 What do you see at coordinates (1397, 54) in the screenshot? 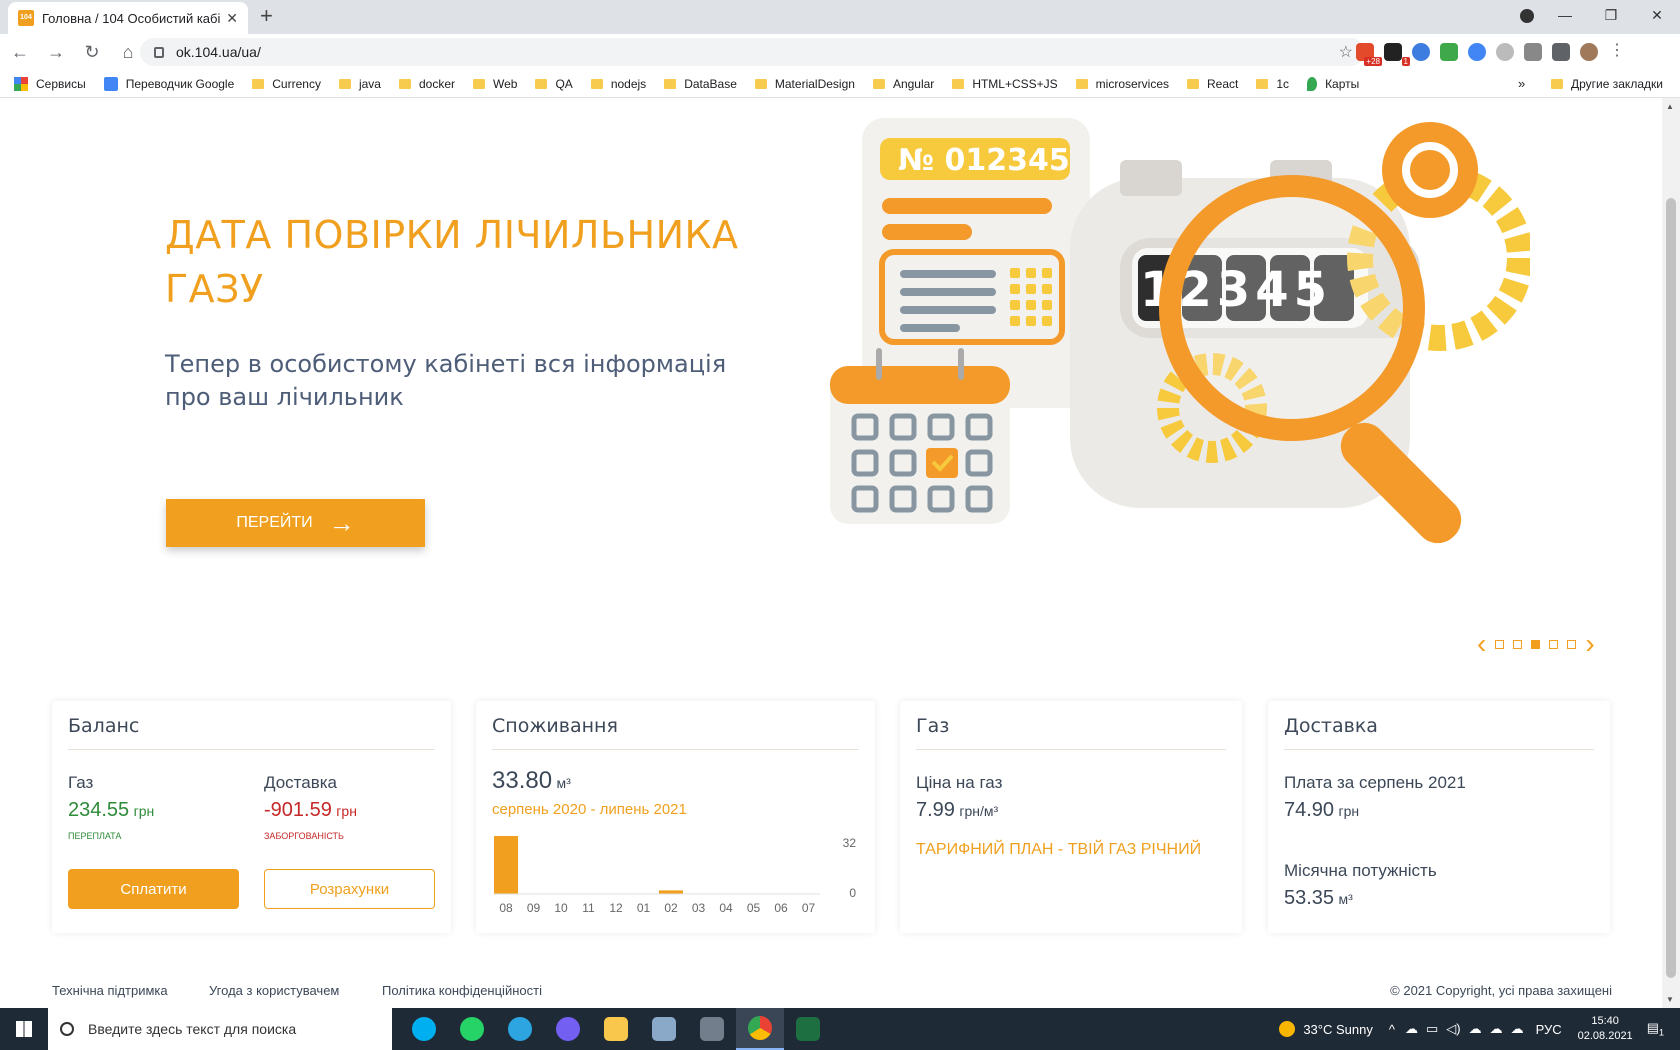
I see `extension-icon: 1` at bounding box center [1397, 54].